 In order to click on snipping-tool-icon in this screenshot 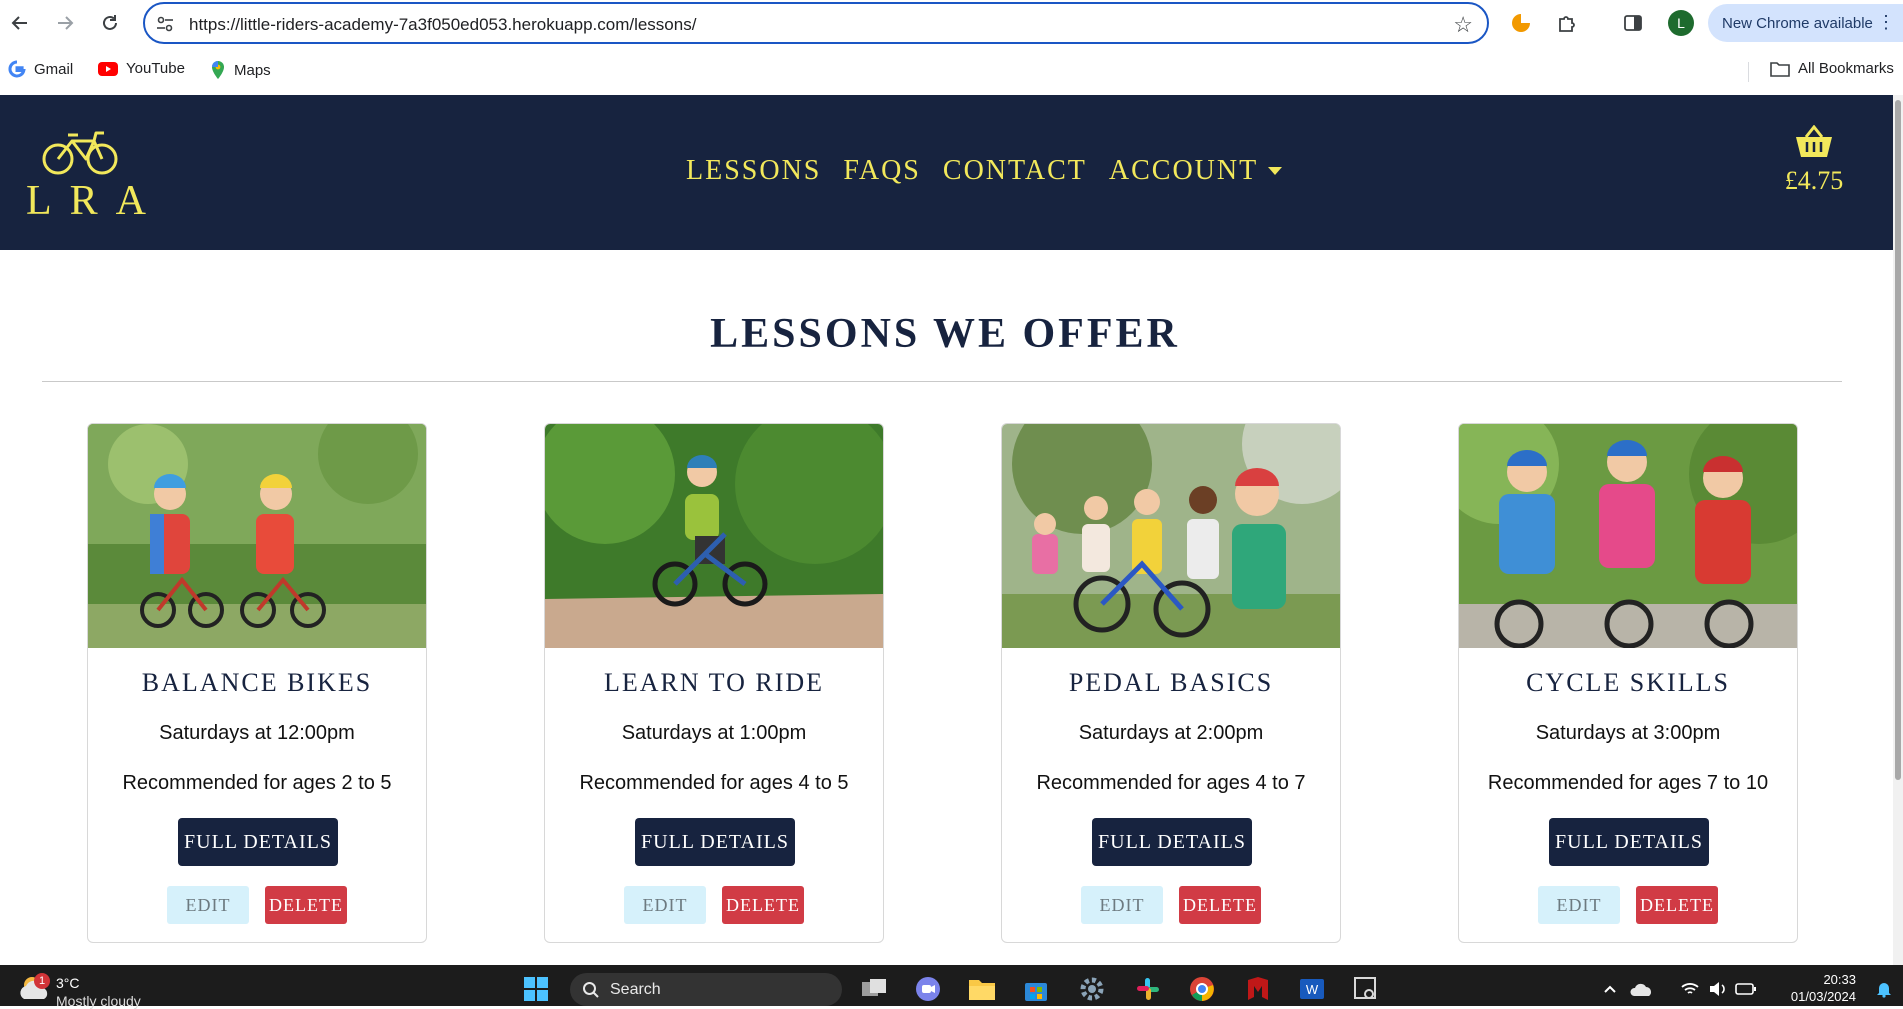, I will do `click(1366, 989)`.